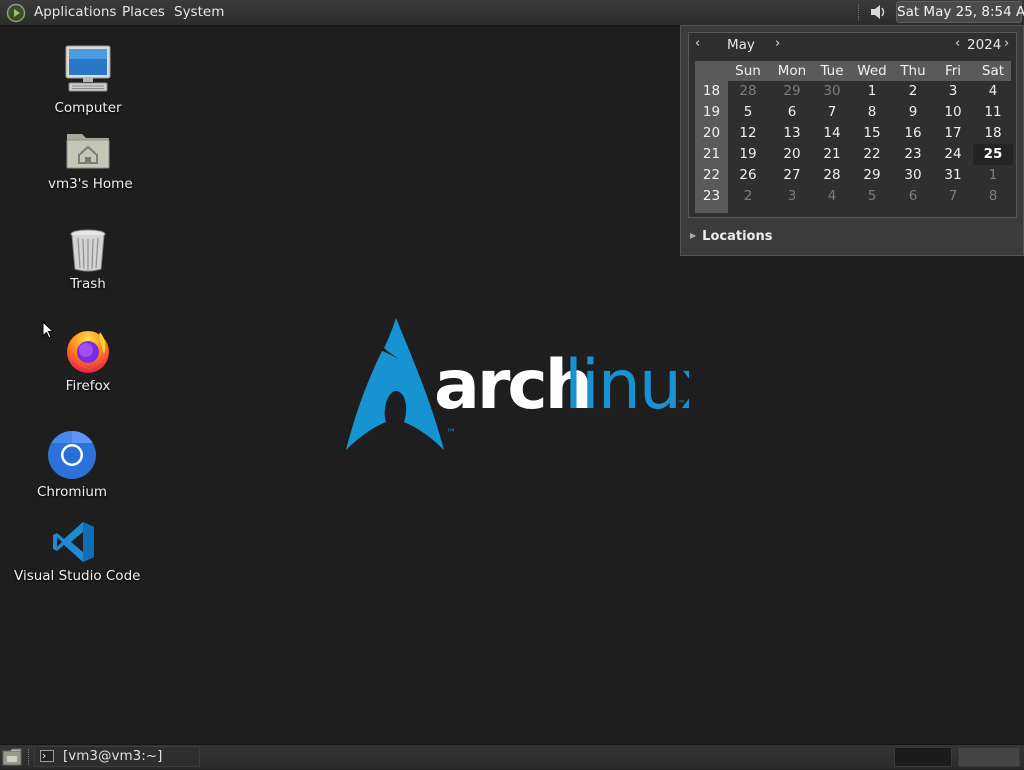  I want to click on prev-month-button: ‹, so click(697, 43).